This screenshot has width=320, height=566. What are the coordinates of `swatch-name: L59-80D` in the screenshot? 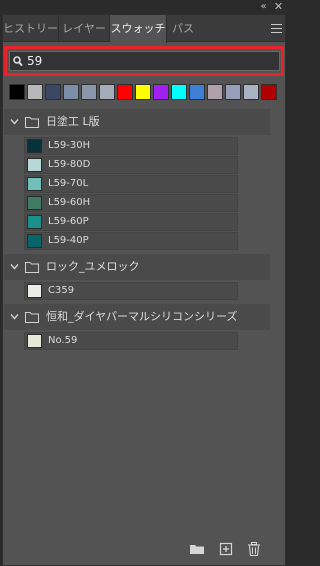 It's located at (69, 164).